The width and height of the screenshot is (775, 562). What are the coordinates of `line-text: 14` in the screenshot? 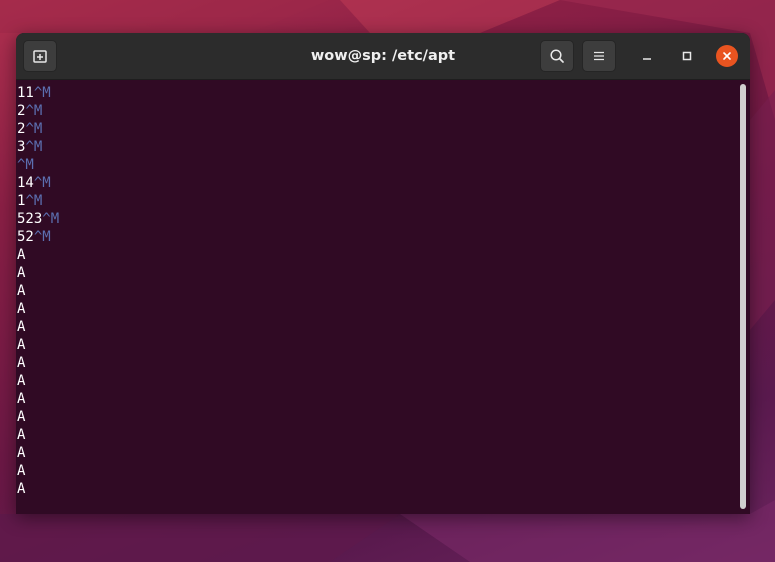 It's located at (25, 183).